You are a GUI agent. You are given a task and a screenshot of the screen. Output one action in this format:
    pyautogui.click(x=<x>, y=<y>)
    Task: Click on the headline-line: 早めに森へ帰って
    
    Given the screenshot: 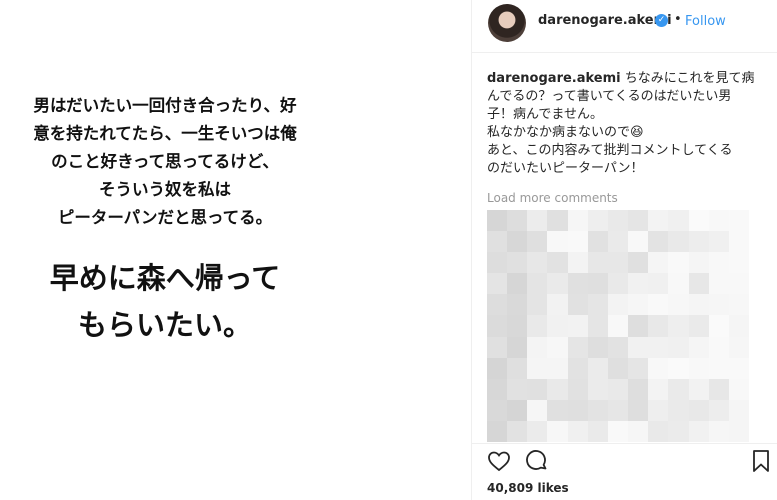 What is the action you would take?
    pyautogui.click(x=165, y=278)
    